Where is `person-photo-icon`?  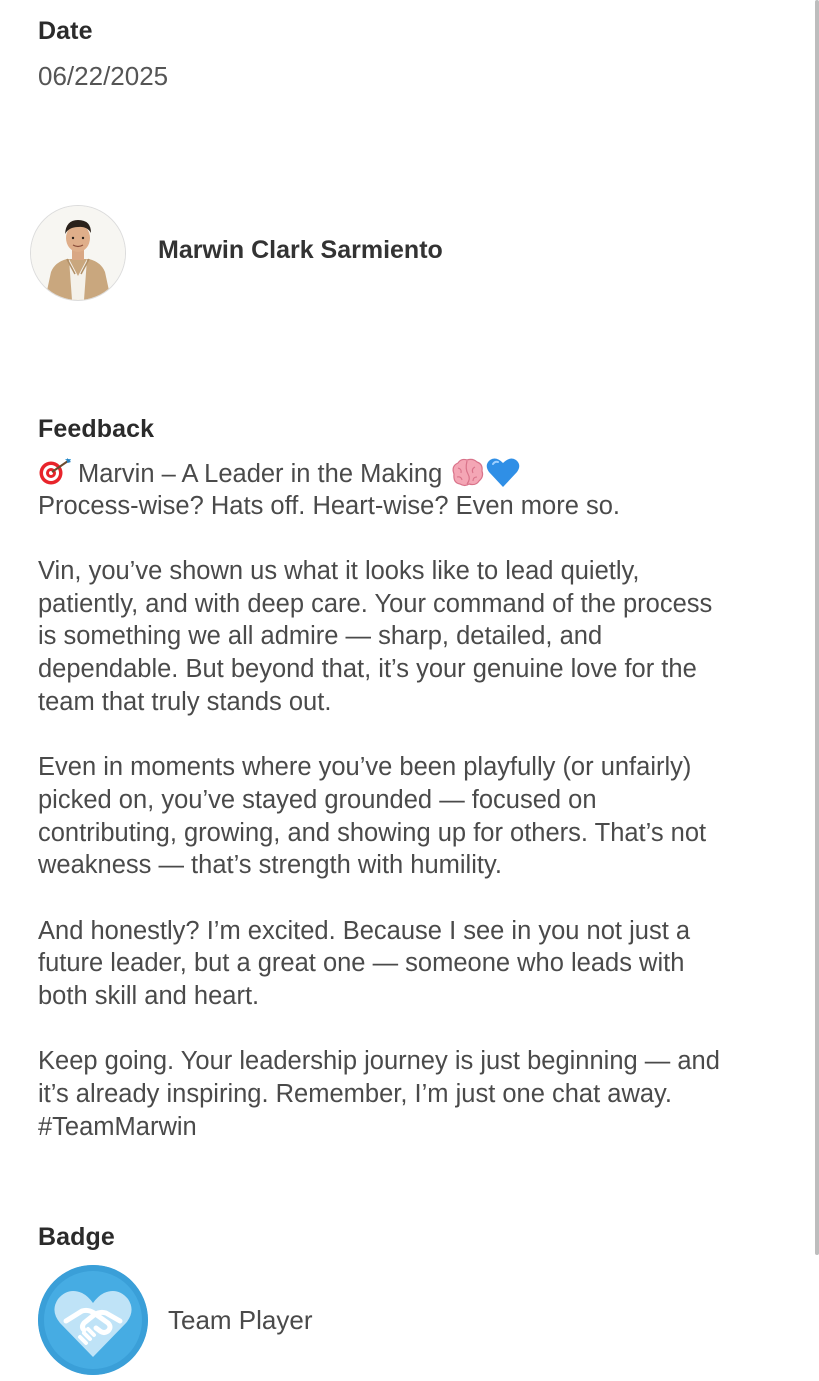
person-photo-icon is located at coordinates (78, 253).